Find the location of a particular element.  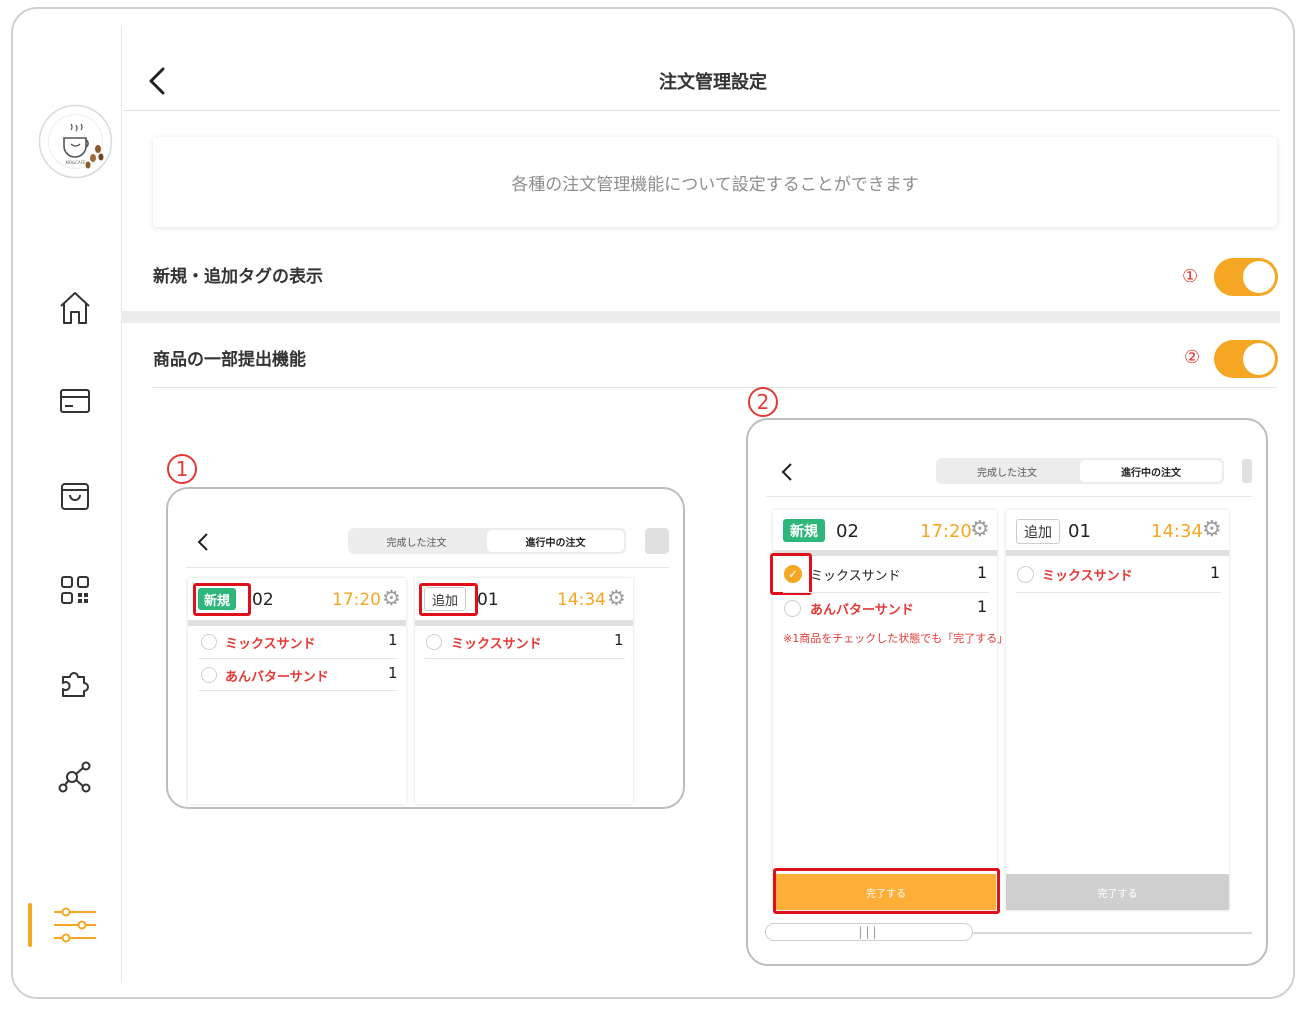

example2-scrollbar-thumb: ||| is located at coordinates (869, 932).